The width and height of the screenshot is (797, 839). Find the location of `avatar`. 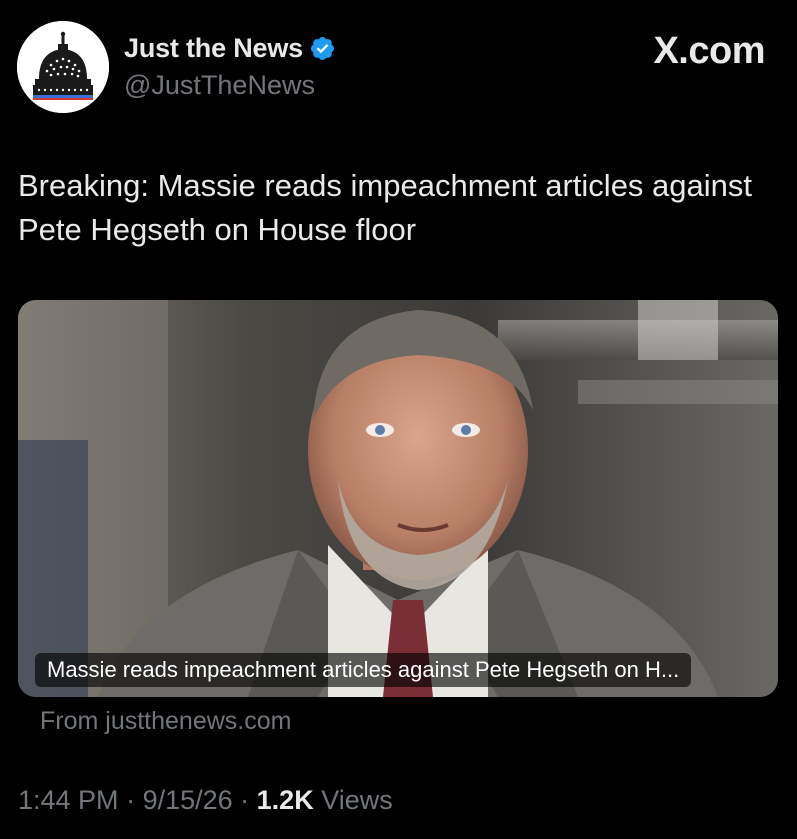

avatar is located at coordinates (63, 67).